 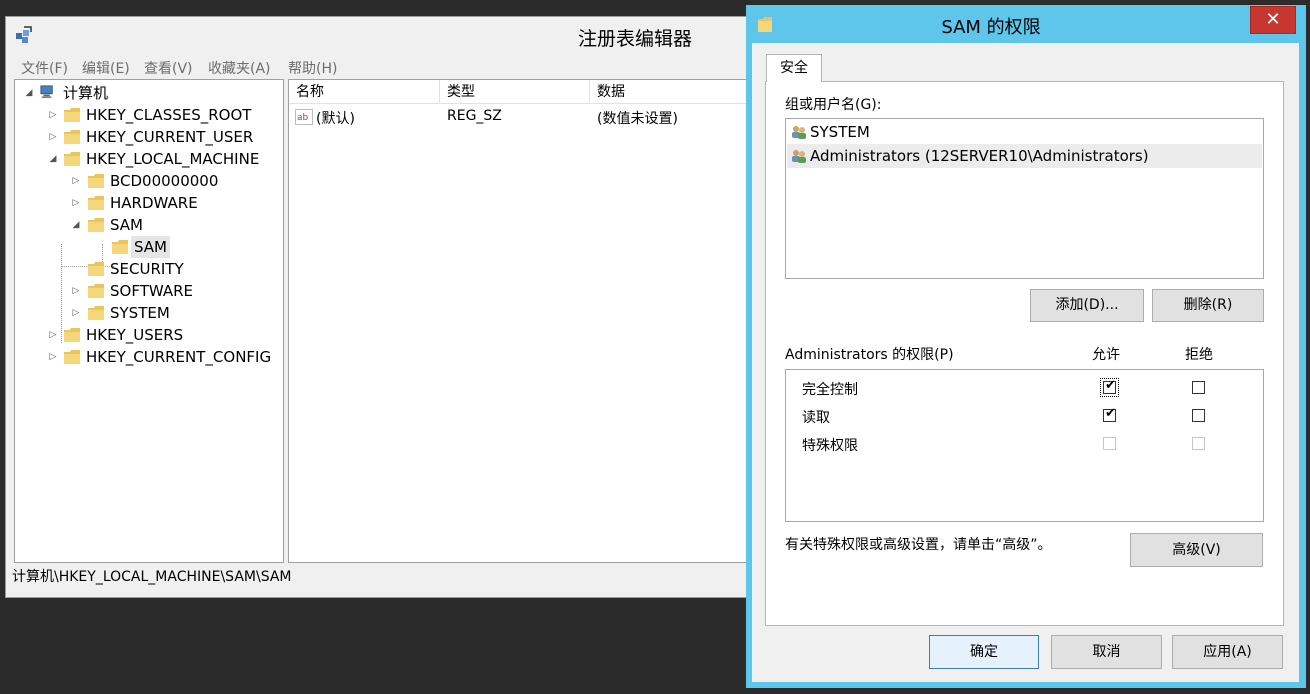 What do you see at coordinates (140, 313) in the screenshot?
I see `tree-node-label: SYSTEM` at bounding box center [140, 313].